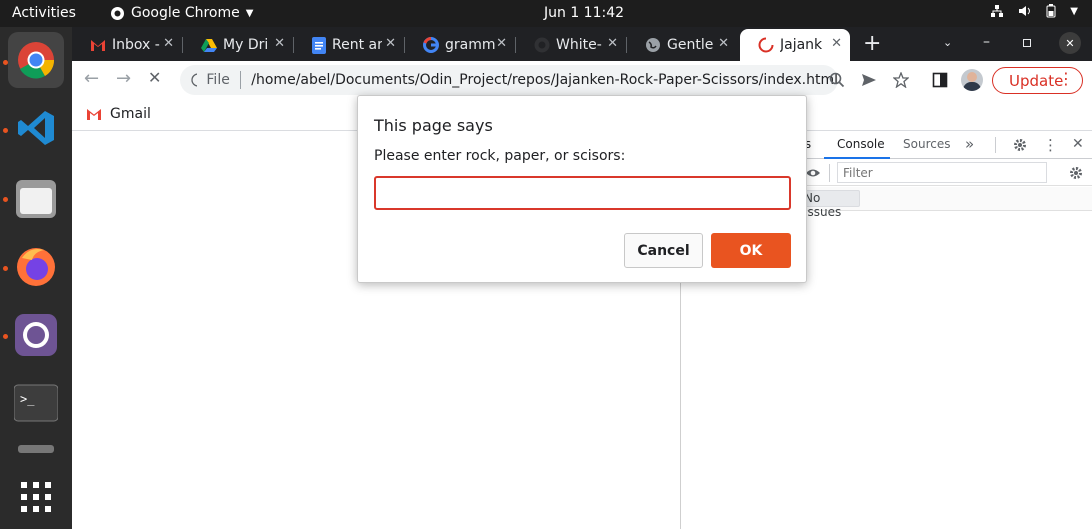 This screenshot has height=529, width=1092. I want to click on dock-chrome, so click(36, 60).